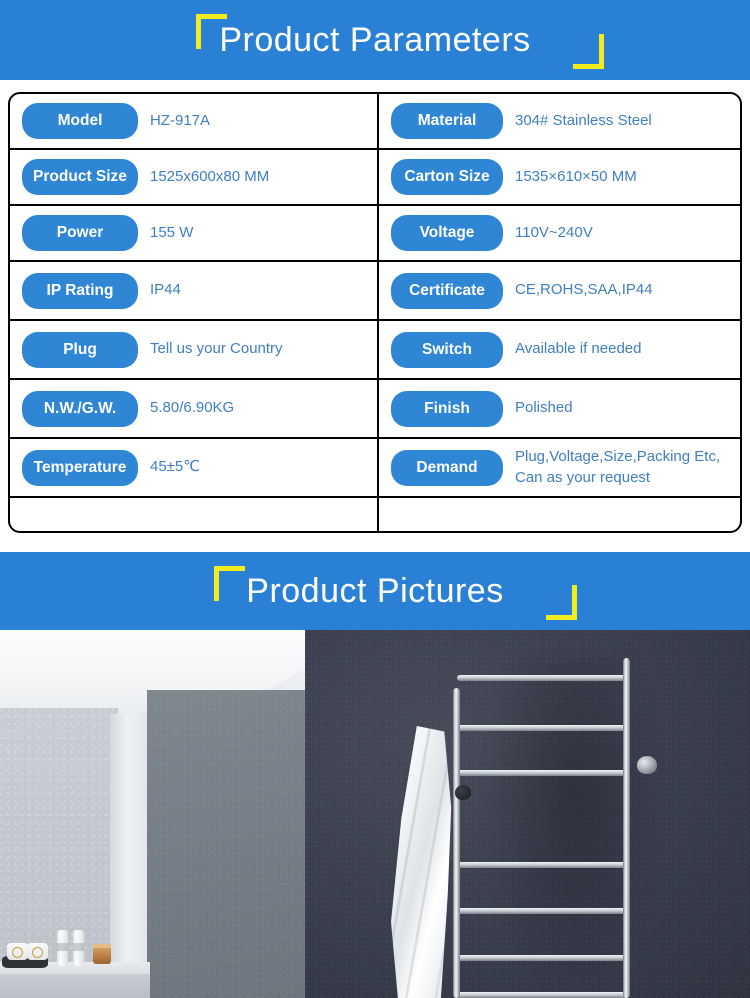  I want to click on table-row: Certificate CE,ROHS,SAA,IP44, so click(559, 291).